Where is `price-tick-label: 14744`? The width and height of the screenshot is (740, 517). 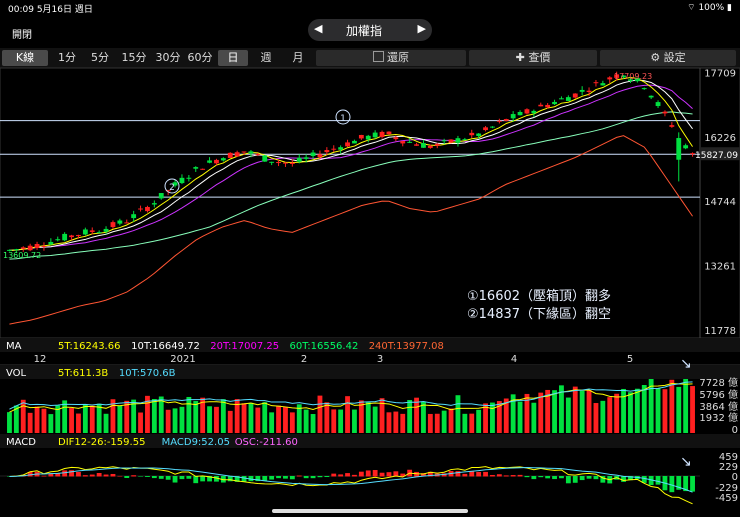
price-tick-label: 14744 is located at coordinates (720, 202).